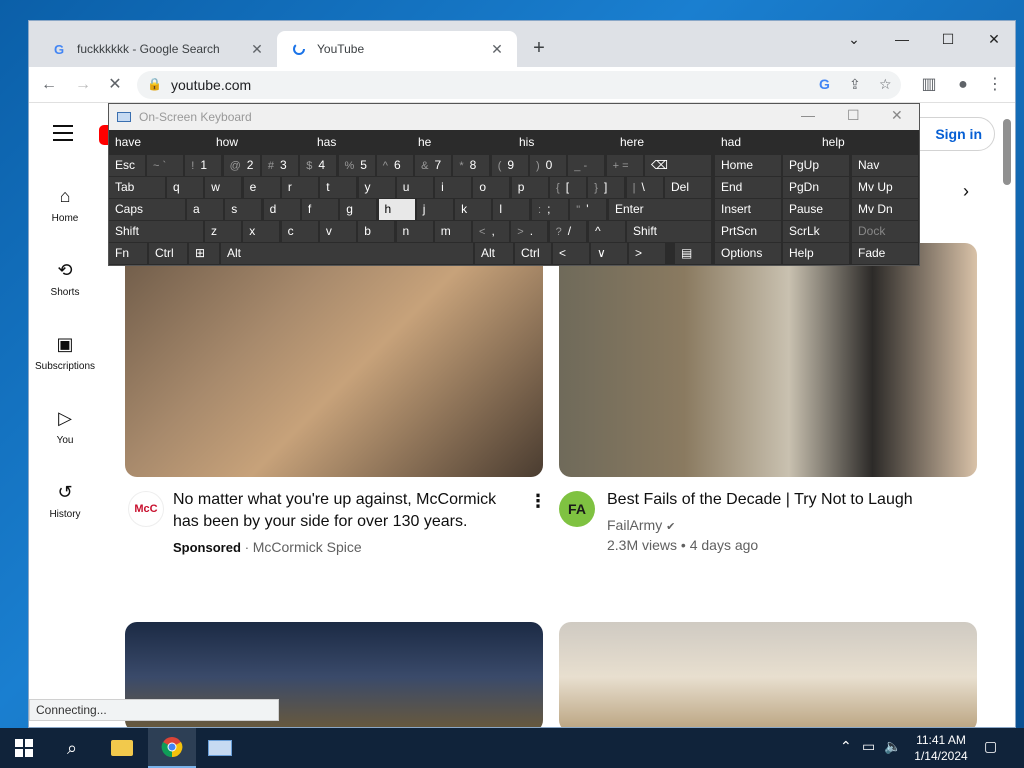  I want to click on key-arrow-right: >, so click(647, 253).